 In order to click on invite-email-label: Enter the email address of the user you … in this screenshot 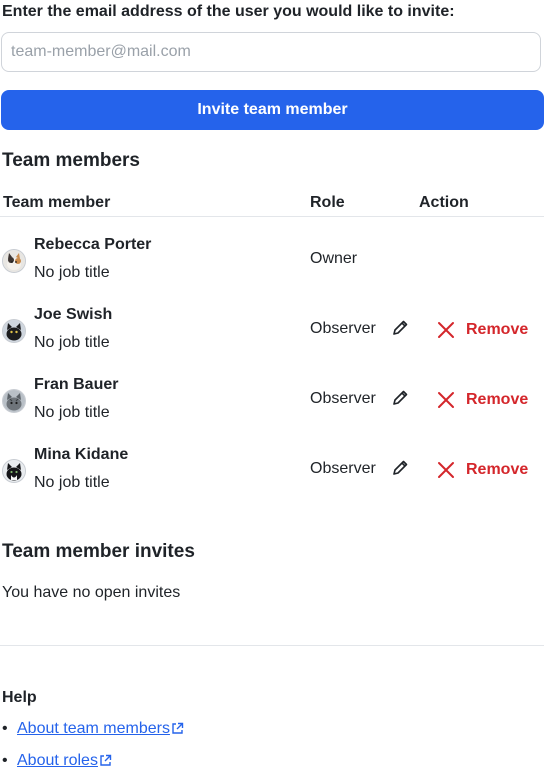, I will do `click(228, 11)`.